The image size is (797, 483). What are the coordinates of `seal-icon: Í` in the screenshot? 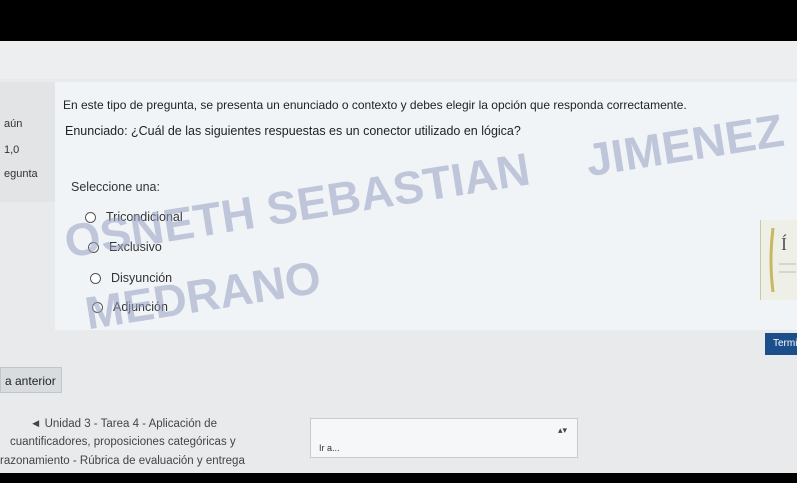 It's located at (778, 260).